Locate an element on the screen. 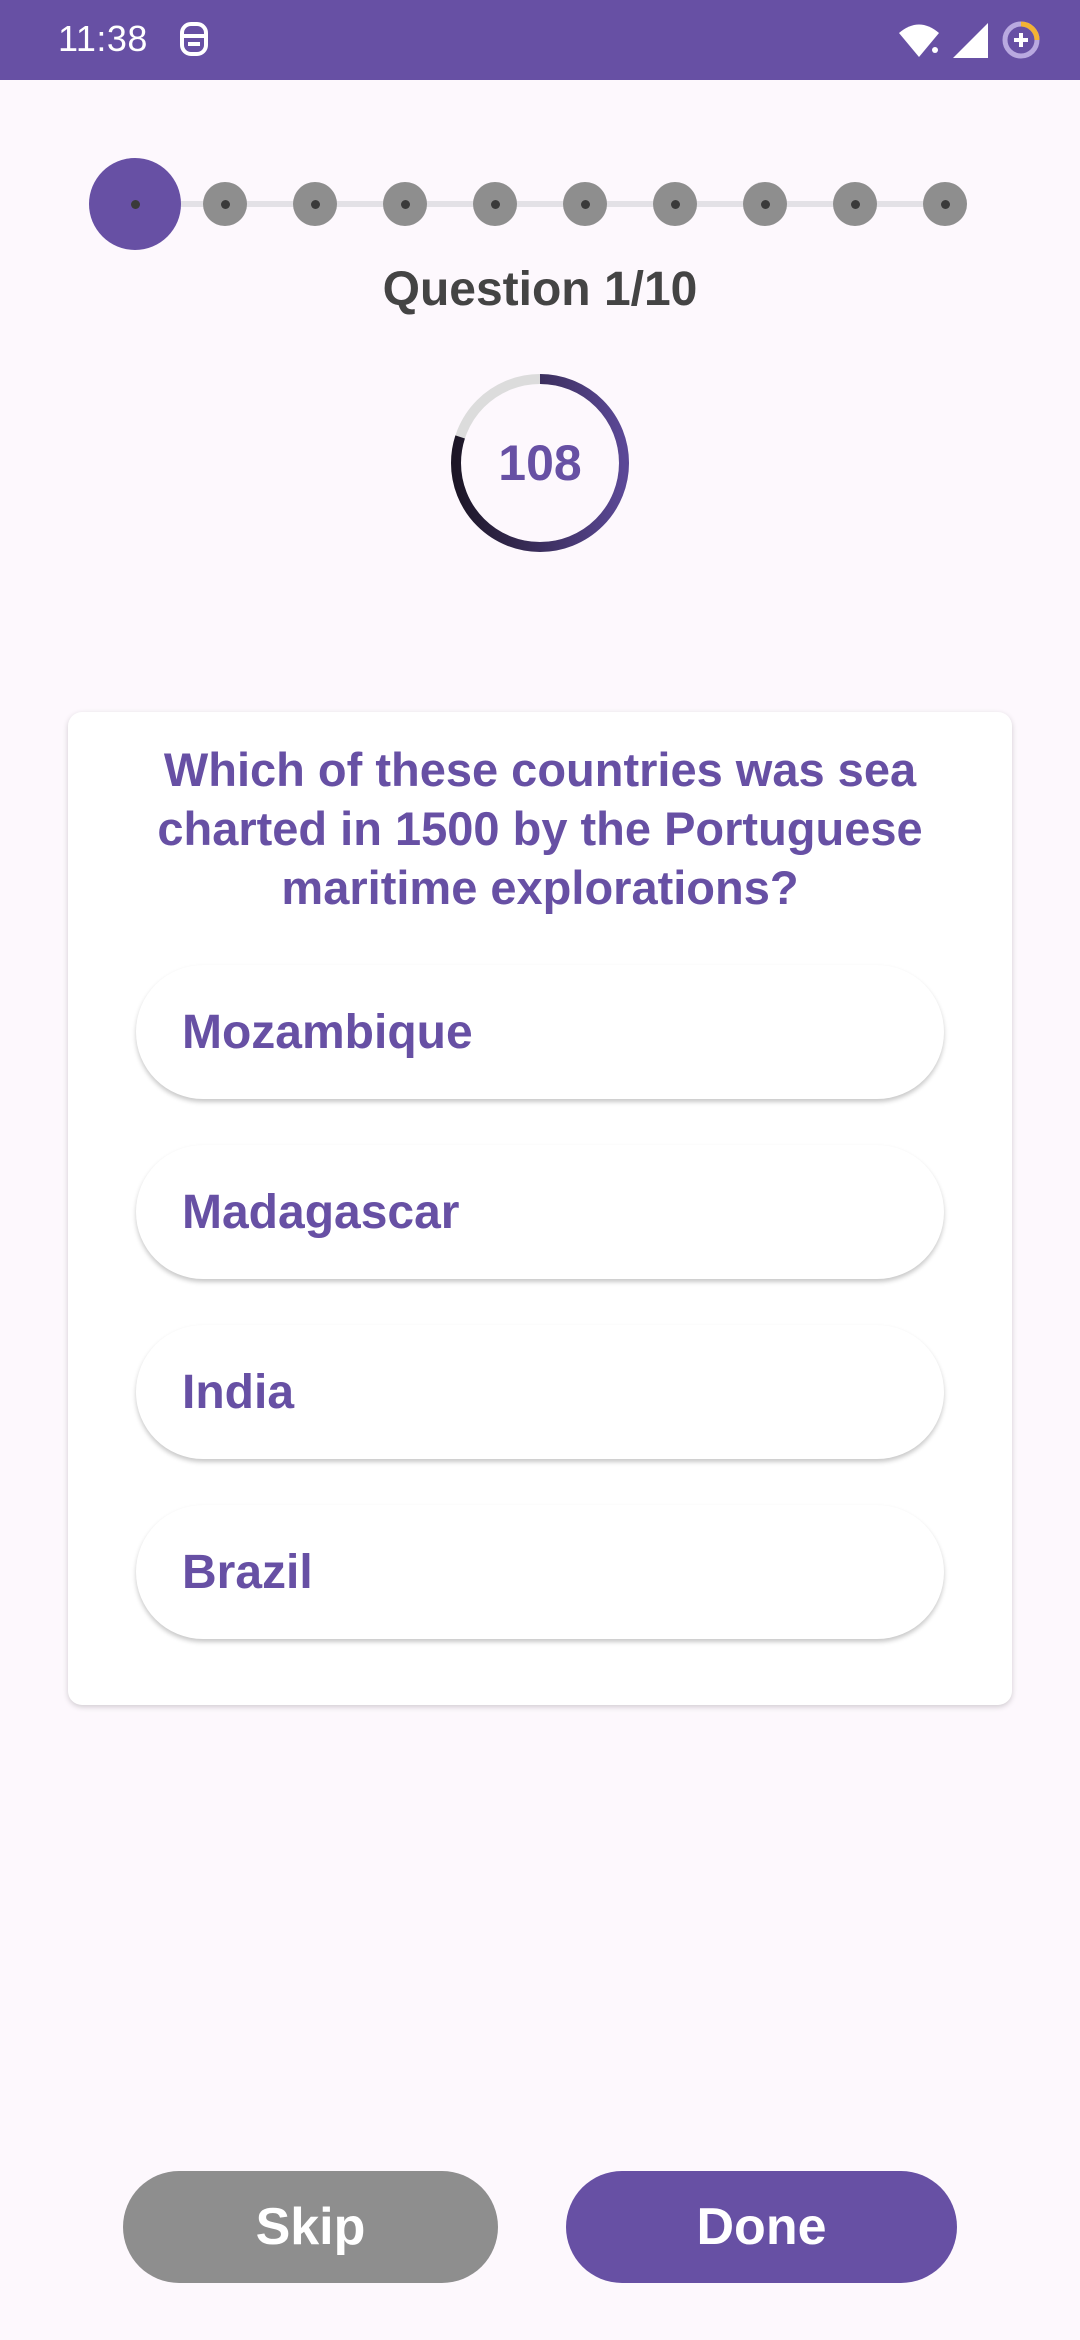 Image resolution: width=1080 pixels, height=2340 pixels. countdown-timer: 108 is located at coordinates (540, 463).